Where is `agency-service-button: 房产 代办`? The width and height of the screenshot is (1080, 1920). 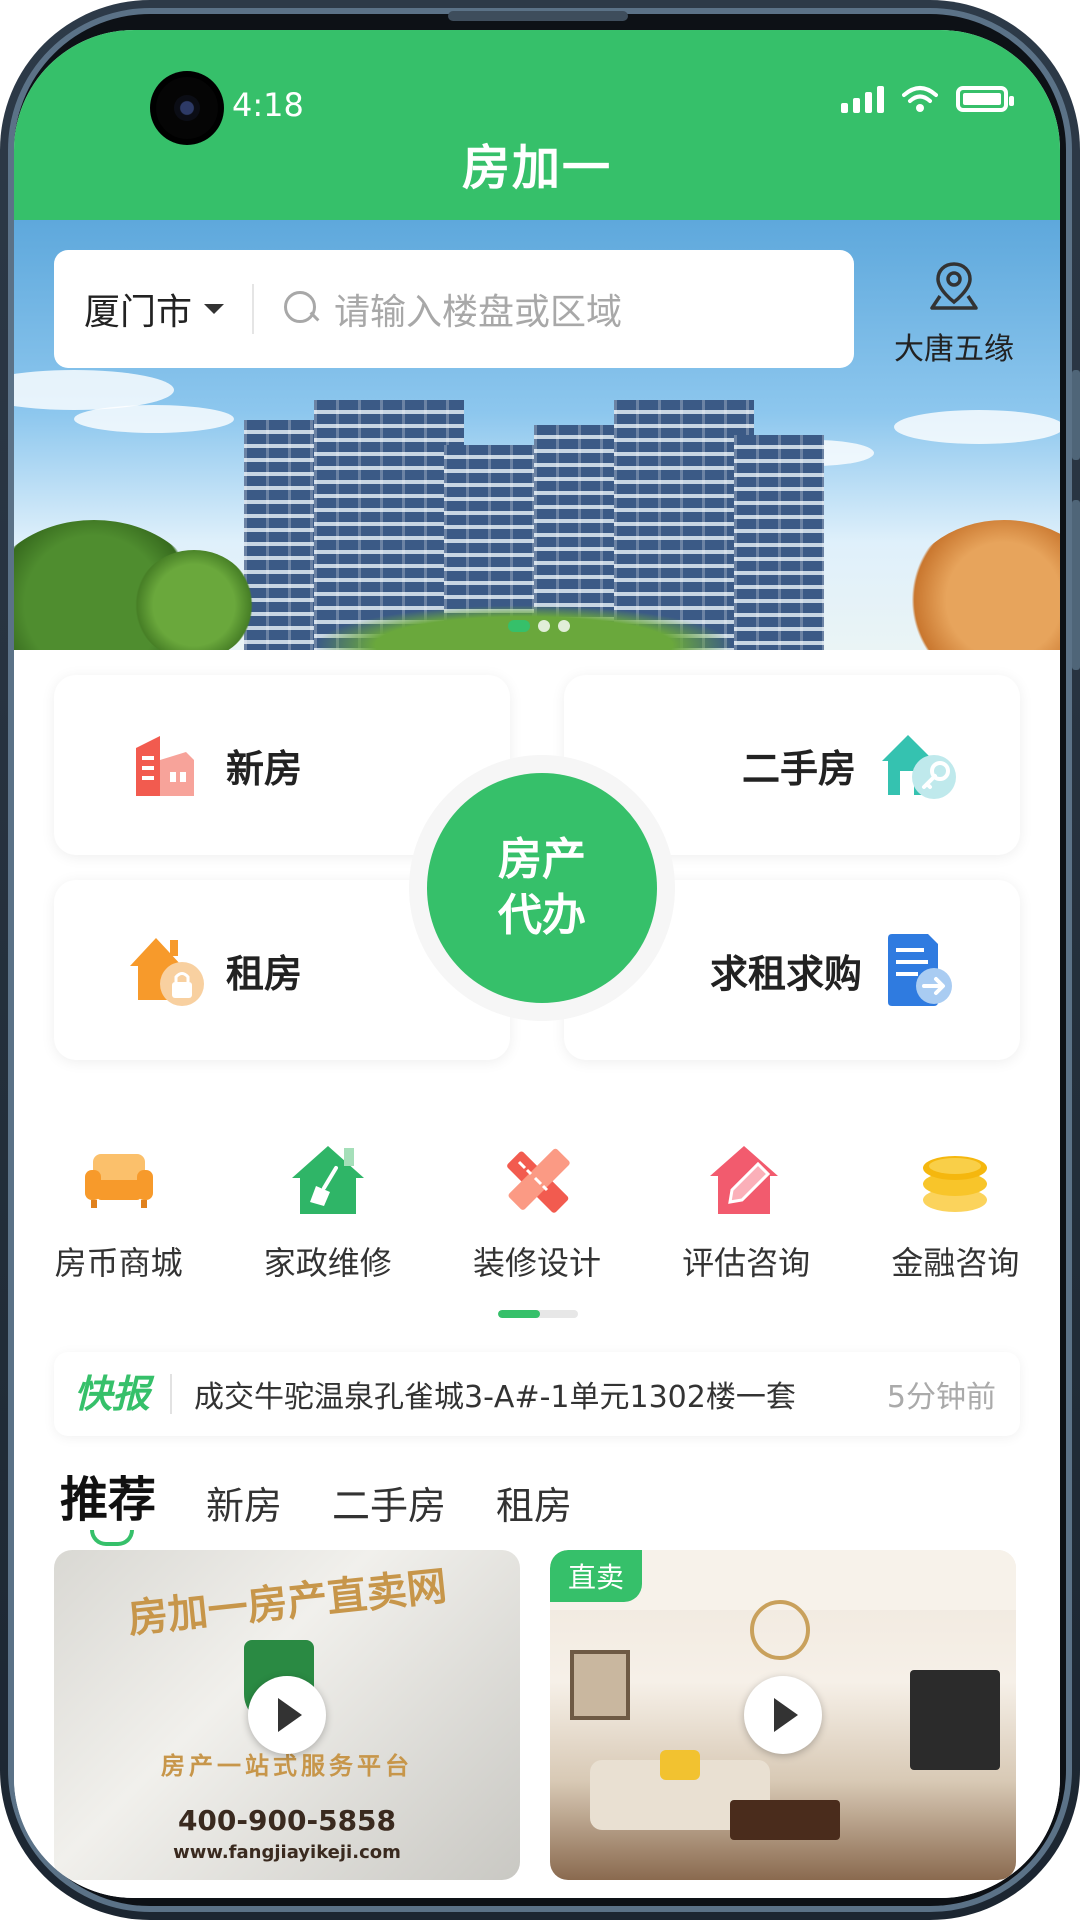
agency-service-button: 房产 代办 is located at coordinates (542, 888).